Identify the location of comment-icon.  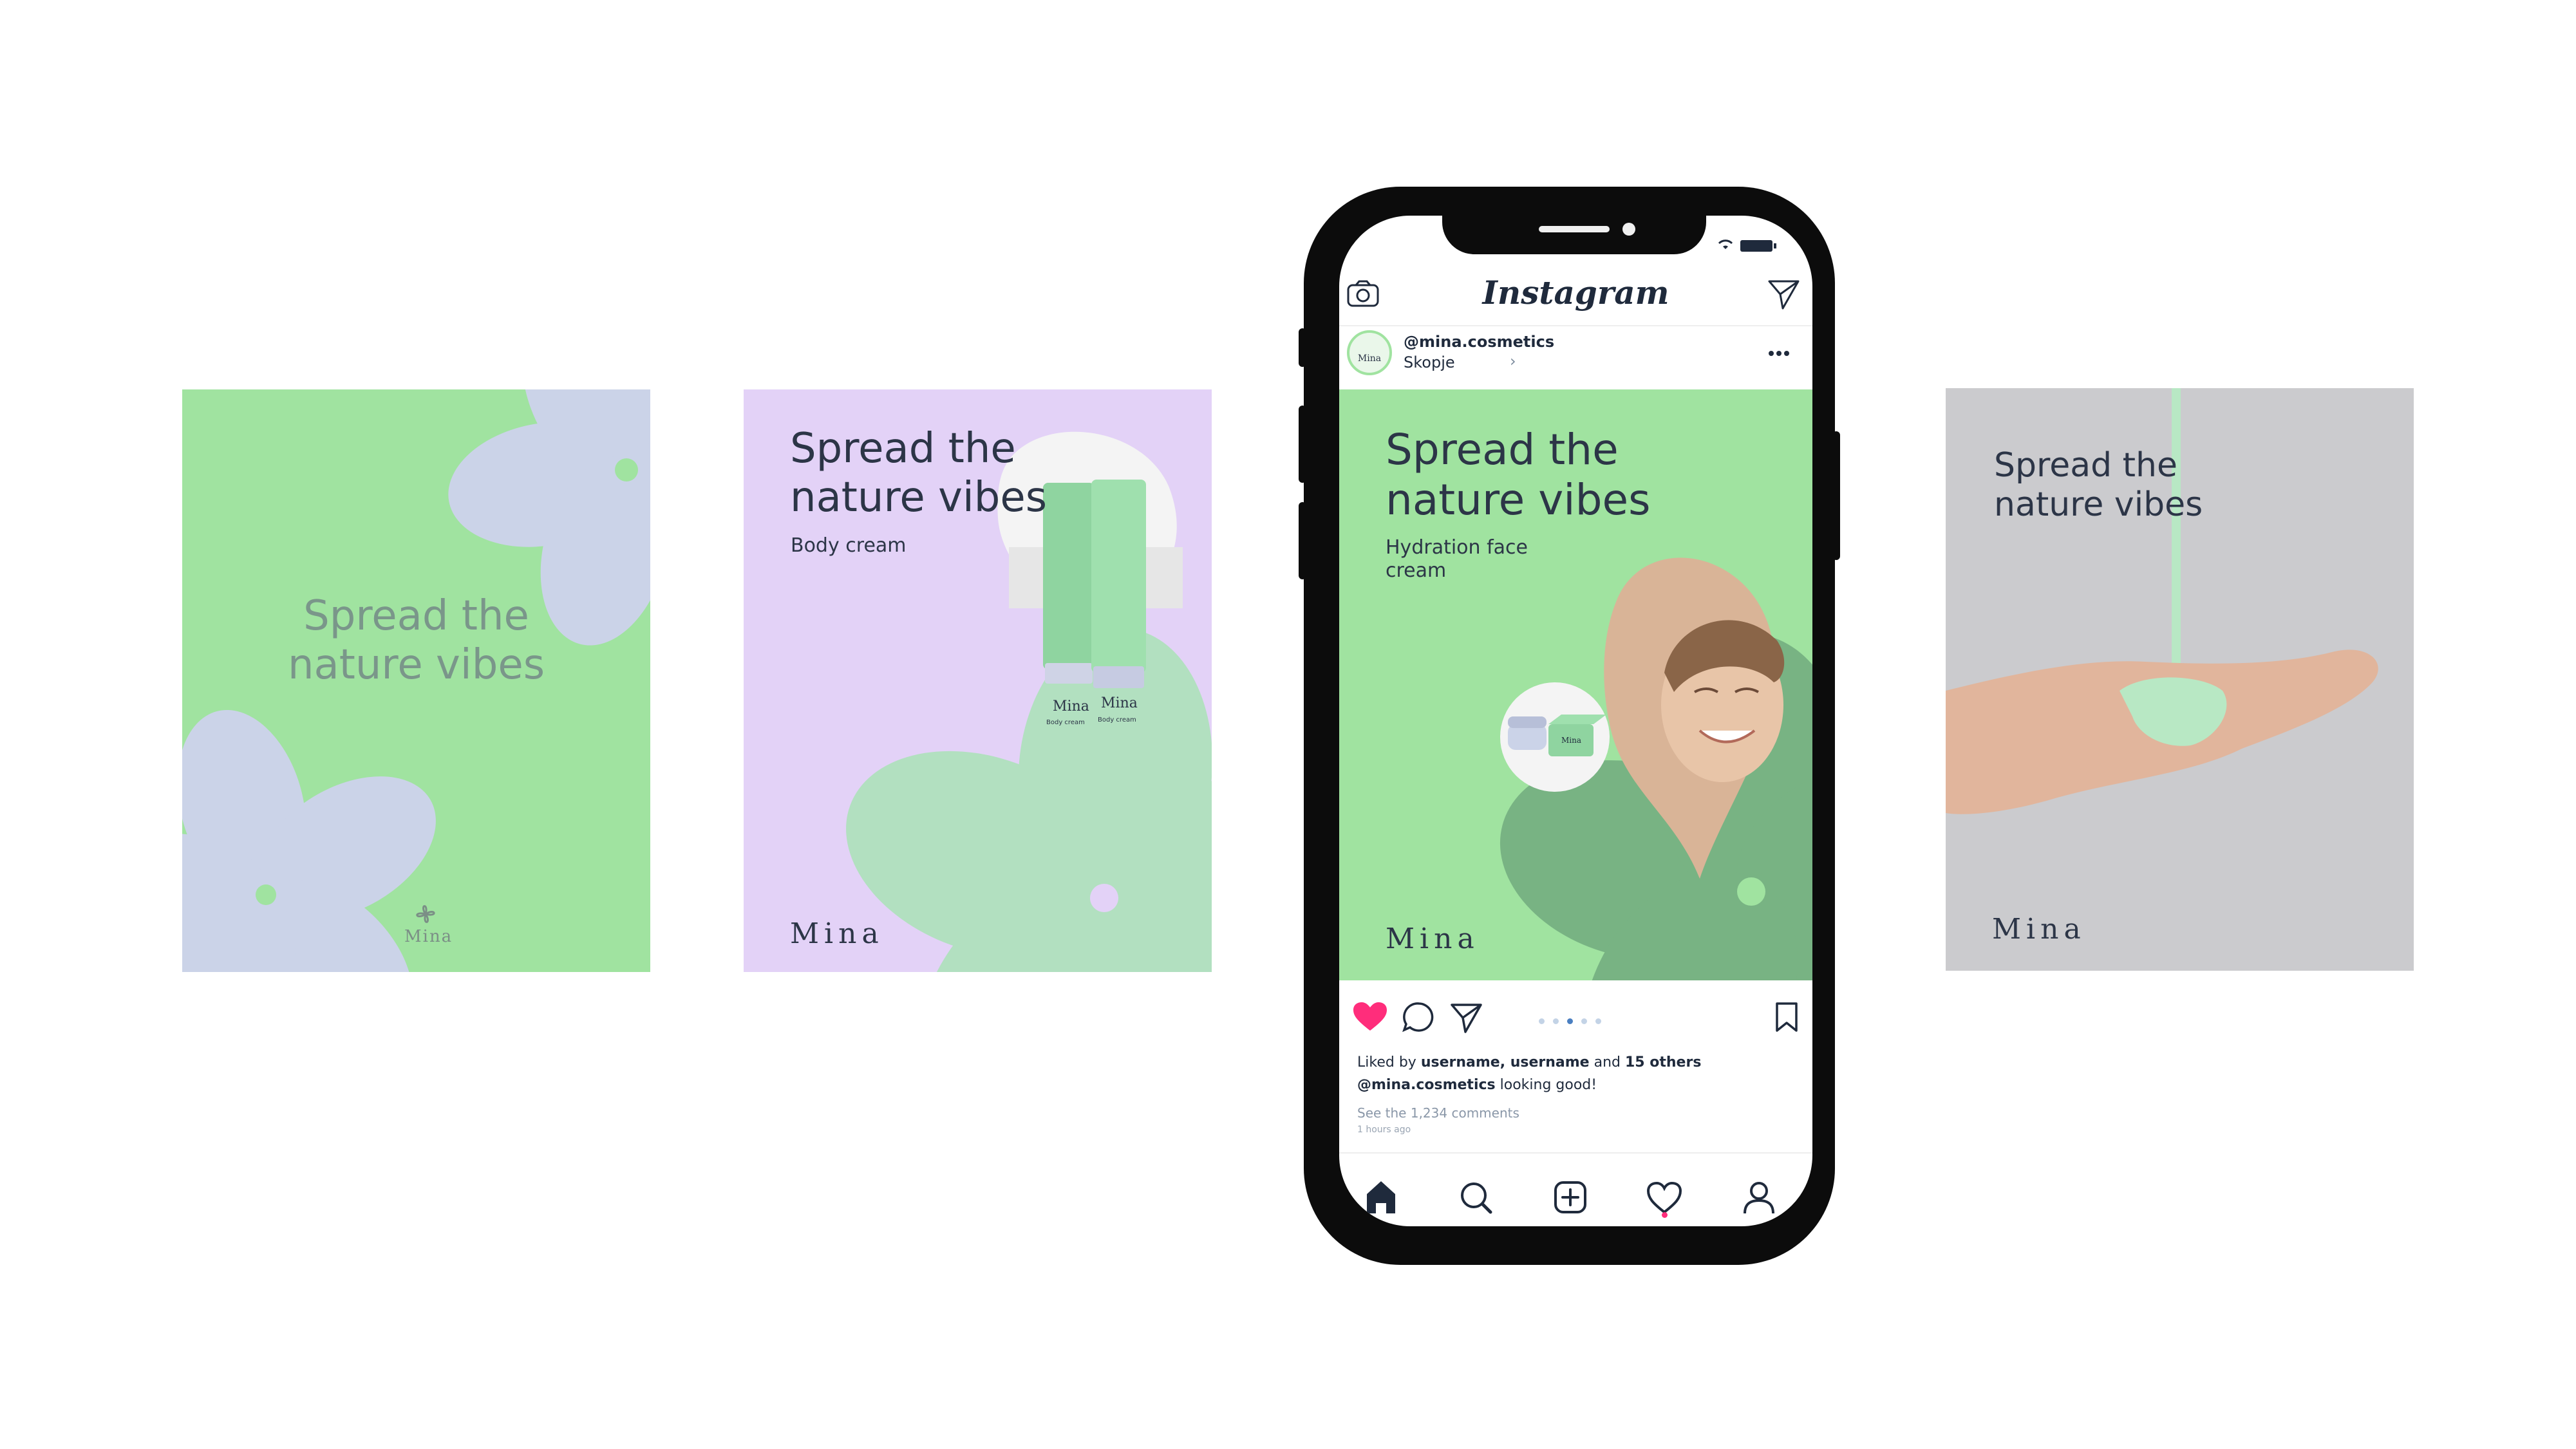
(1419, 1017).